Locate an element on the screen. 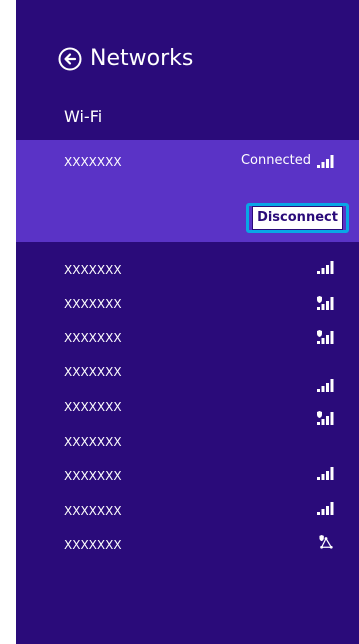 This screenshot has height=644, width=359. disconnect-button-label: Disconnect is located at coordinates (297, 218).